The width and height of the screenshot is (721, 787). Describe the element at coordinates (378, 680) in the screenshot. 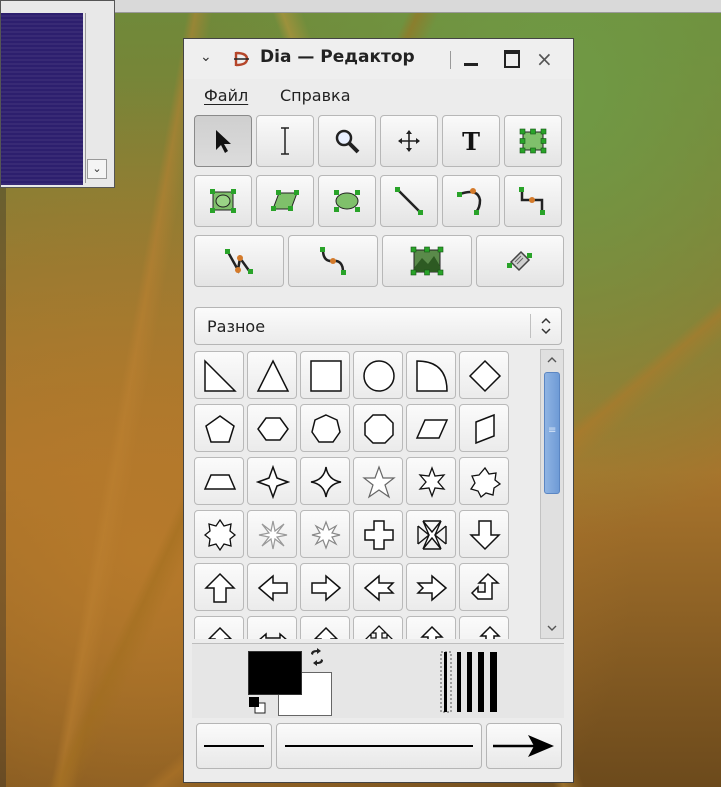

I see `attributes-area` at that location.